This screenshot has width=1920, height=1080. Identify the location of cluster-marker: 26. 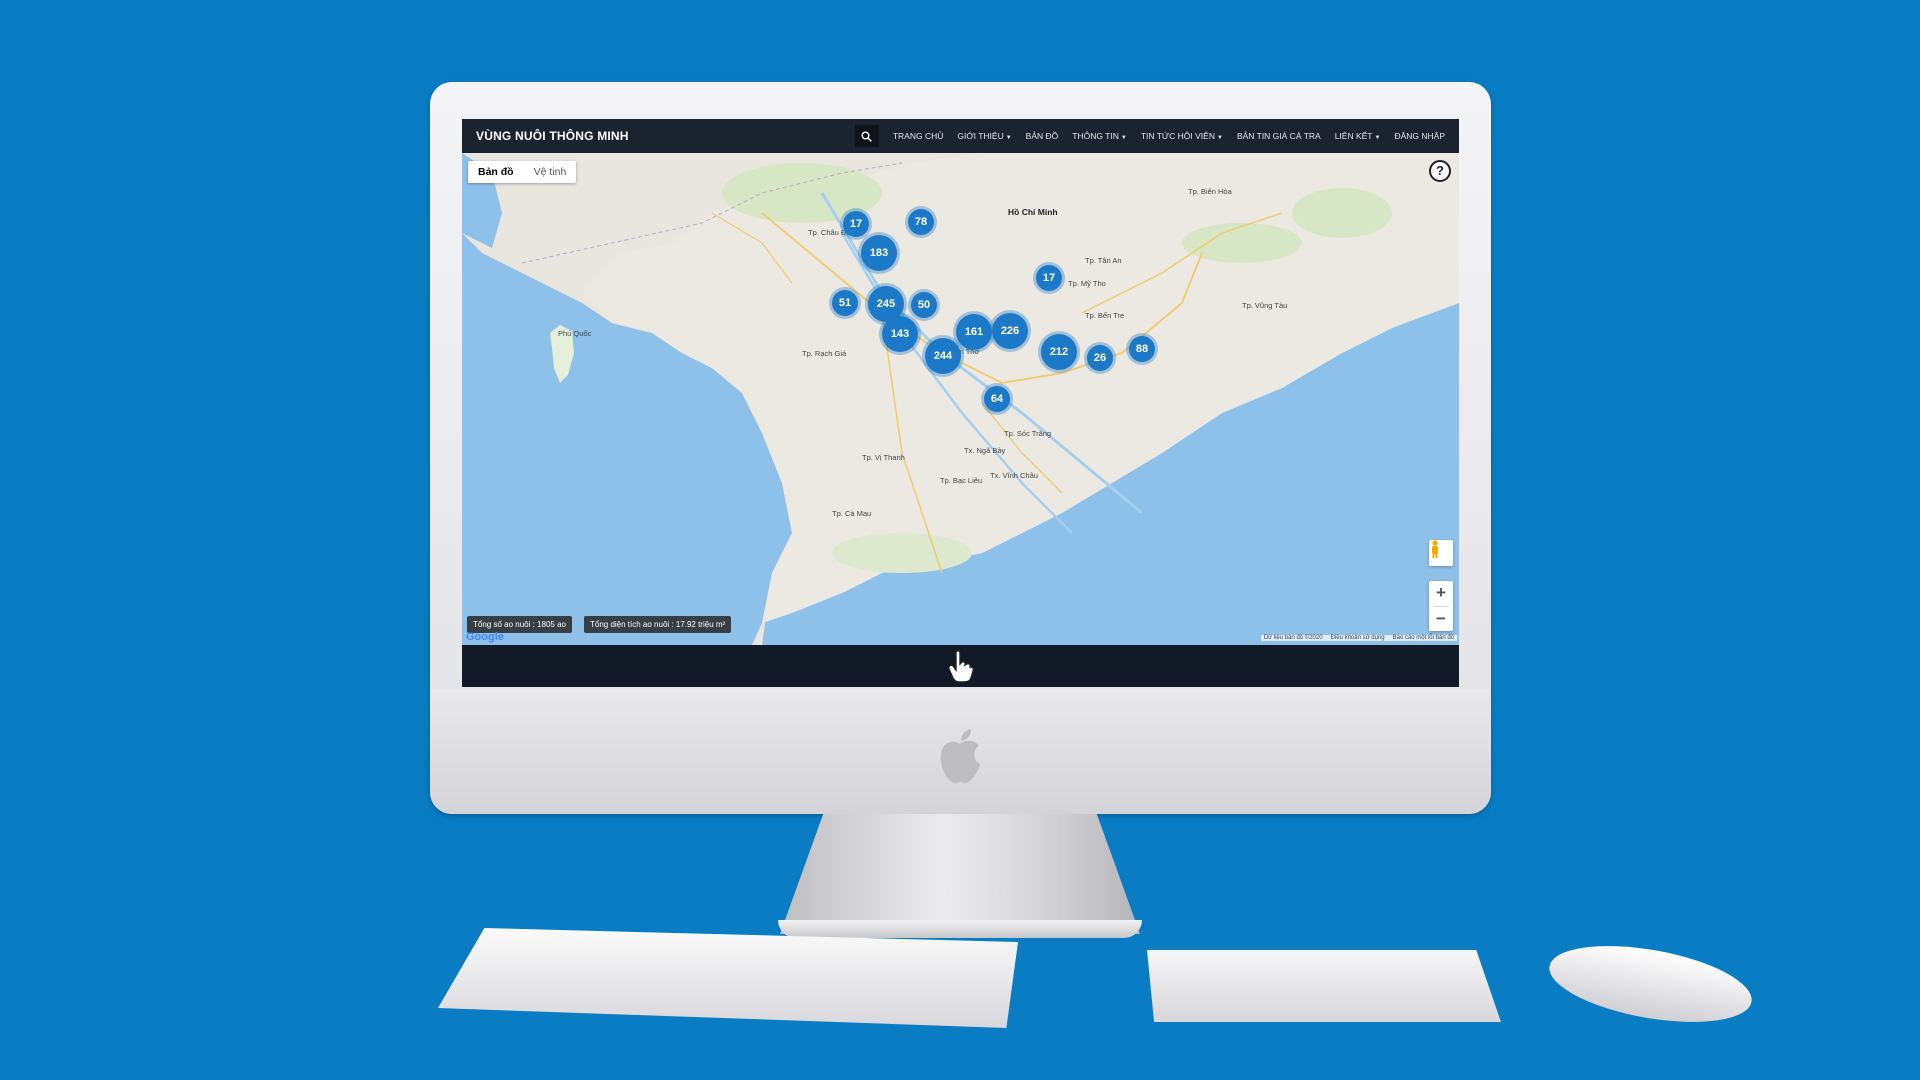
(1100, 358).